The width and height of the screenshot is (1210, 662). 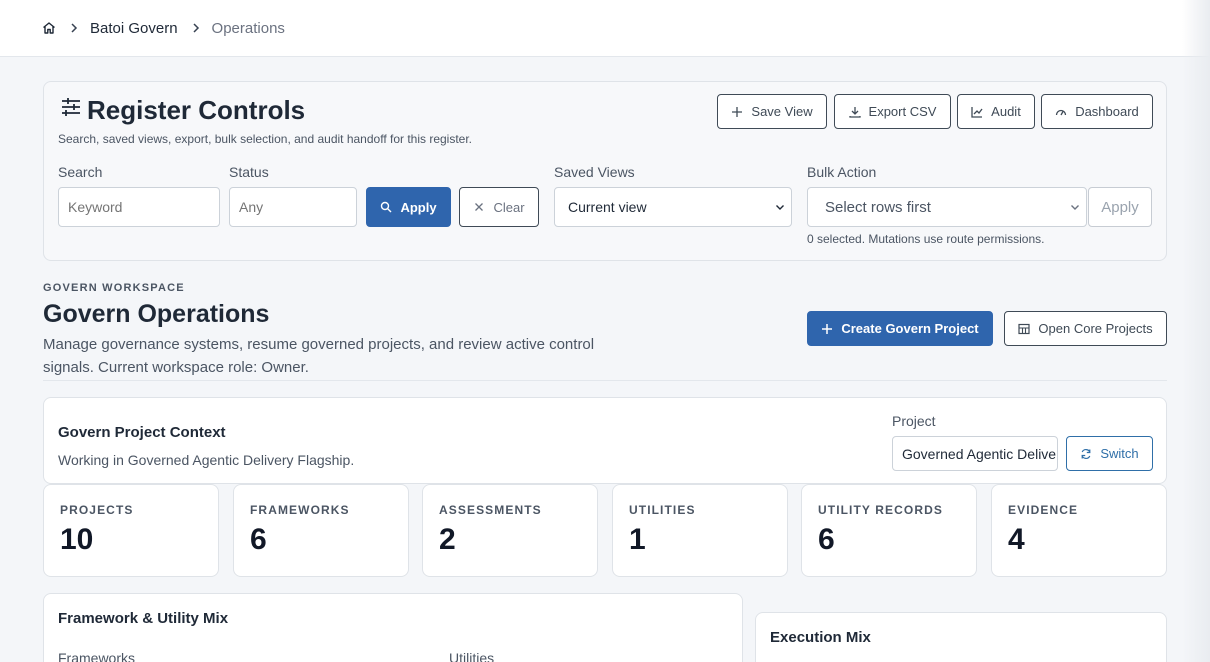 I want to click on stat-label: ASSESSMENTS, so click(x=490, y=510).